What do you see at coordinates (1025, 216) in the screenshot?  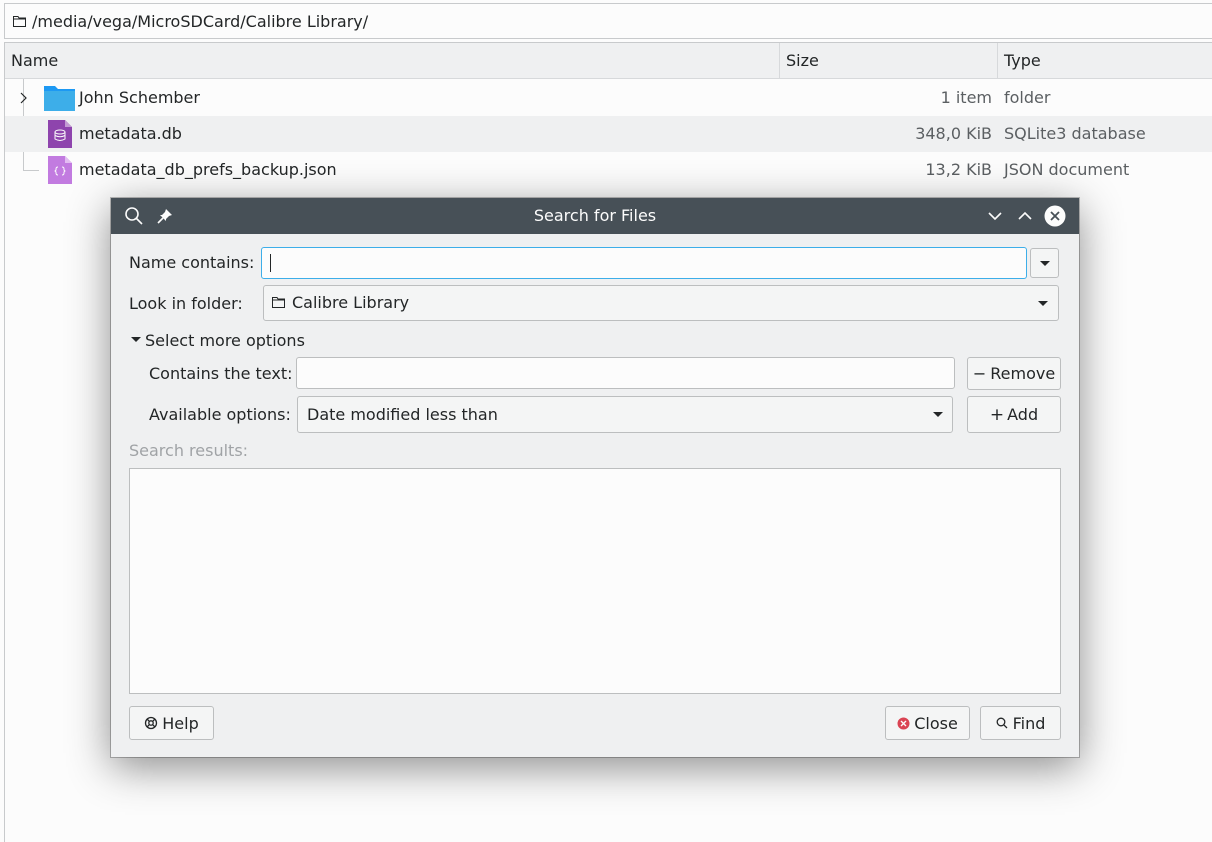 I see `maximize-icon` at bounding box center [1025, 216].